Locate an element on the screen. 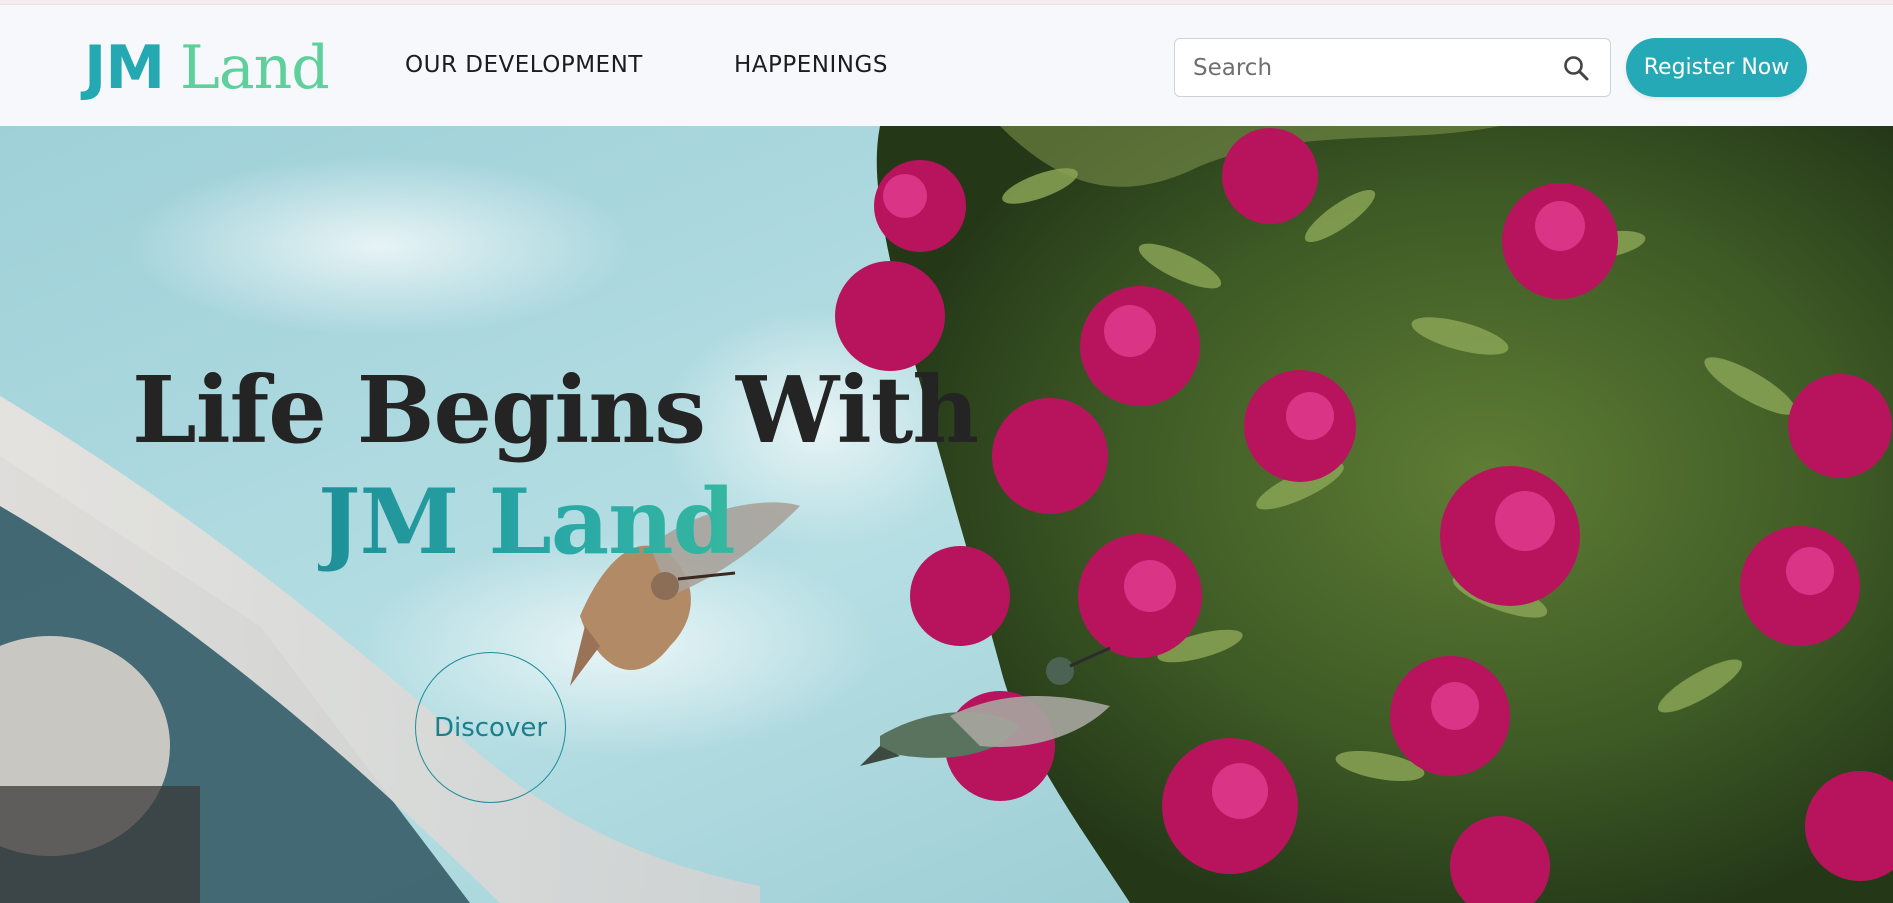 This screenshot has width=1893, height=903. register-now-button: Register Now is located at coordinates (1716, 67).